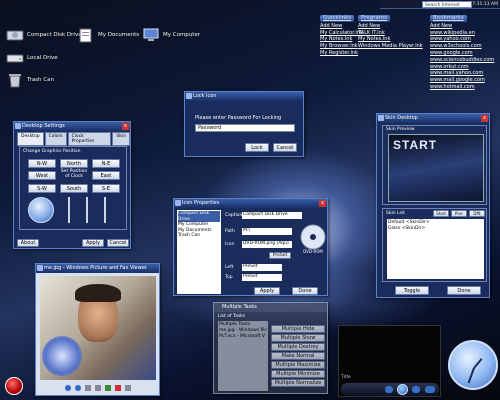  I want to click on start-tab-button: Start, so click(441, 213).